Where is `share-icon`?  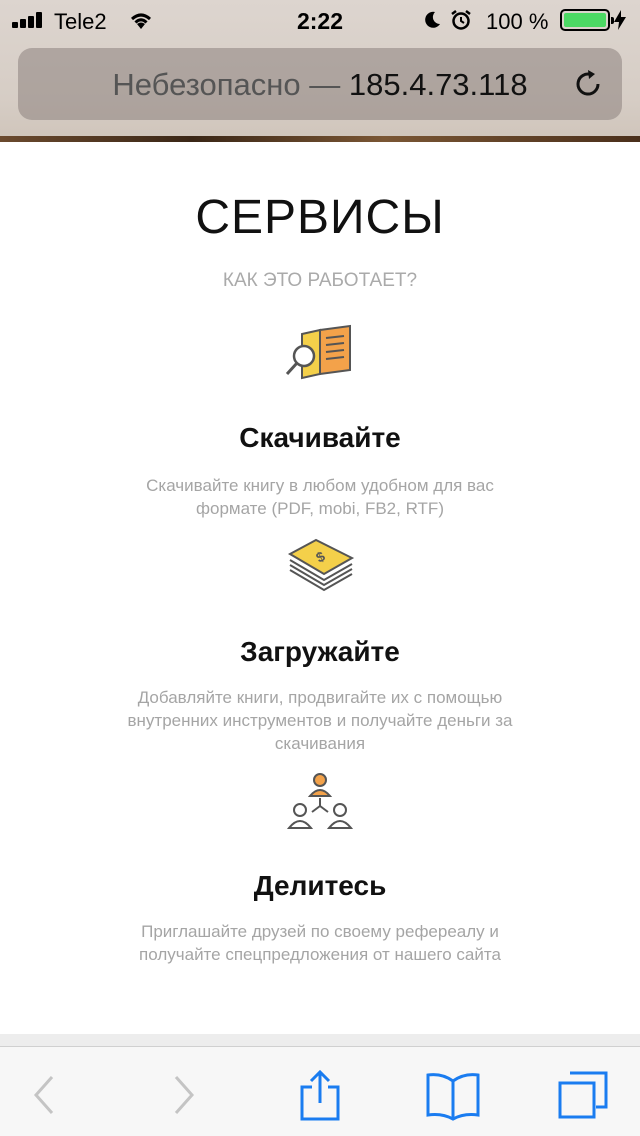 share-icon is located at coordinates (320, 1095).